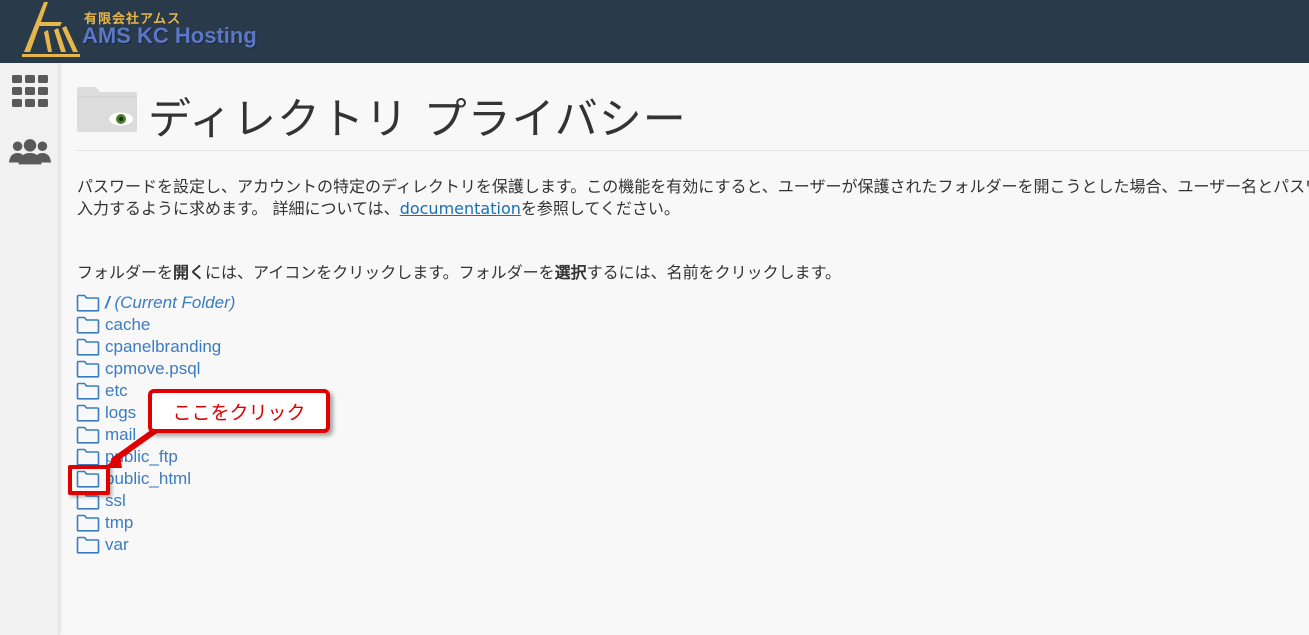 The width and height of the screenshot is (1309, 635). What do you see at coordinates (127, 325) in the screenshot?
I see `folder-link: cache` at bounding box center [127, 325].